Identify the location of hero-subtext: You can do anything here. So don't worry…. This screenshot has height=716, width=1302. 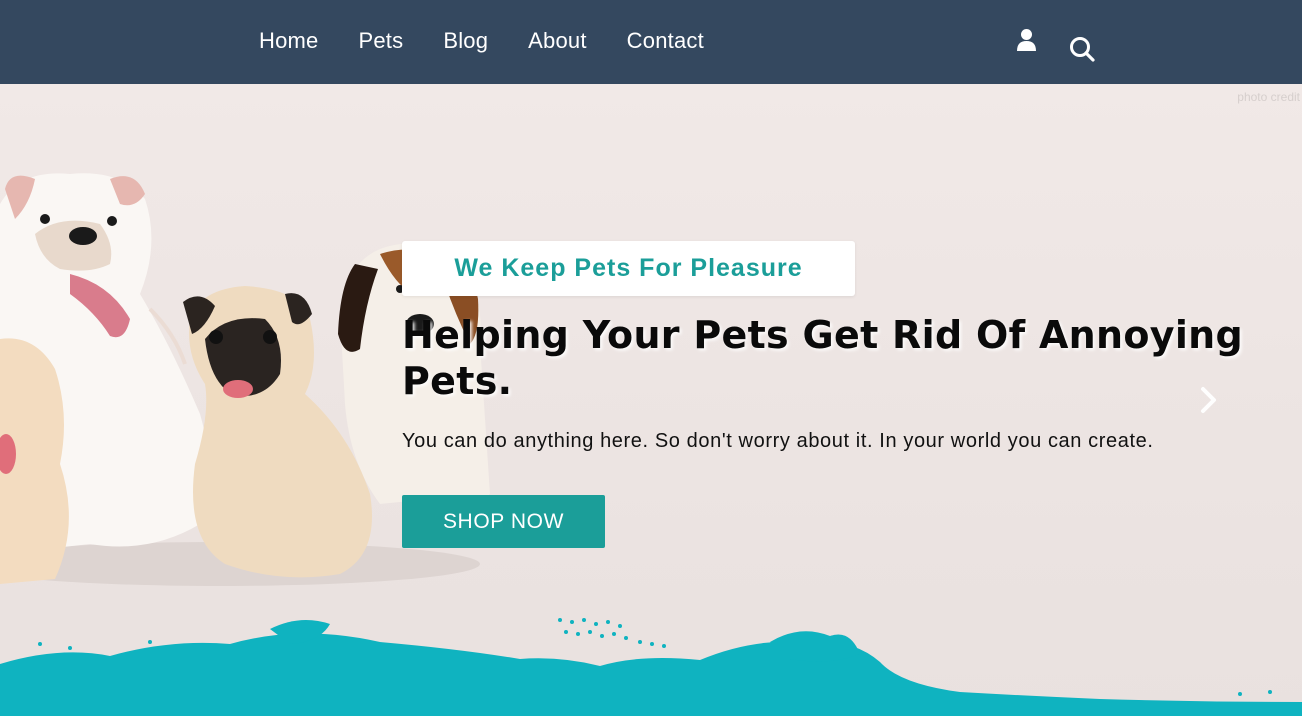
(778, 441).